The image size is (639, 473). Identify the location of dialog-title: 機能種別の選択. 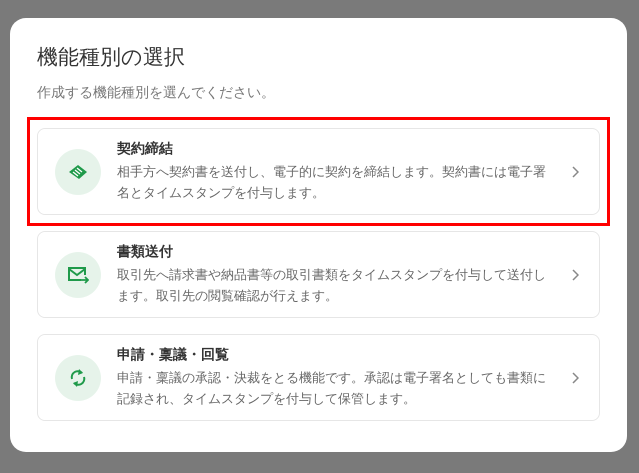
(111, 57).